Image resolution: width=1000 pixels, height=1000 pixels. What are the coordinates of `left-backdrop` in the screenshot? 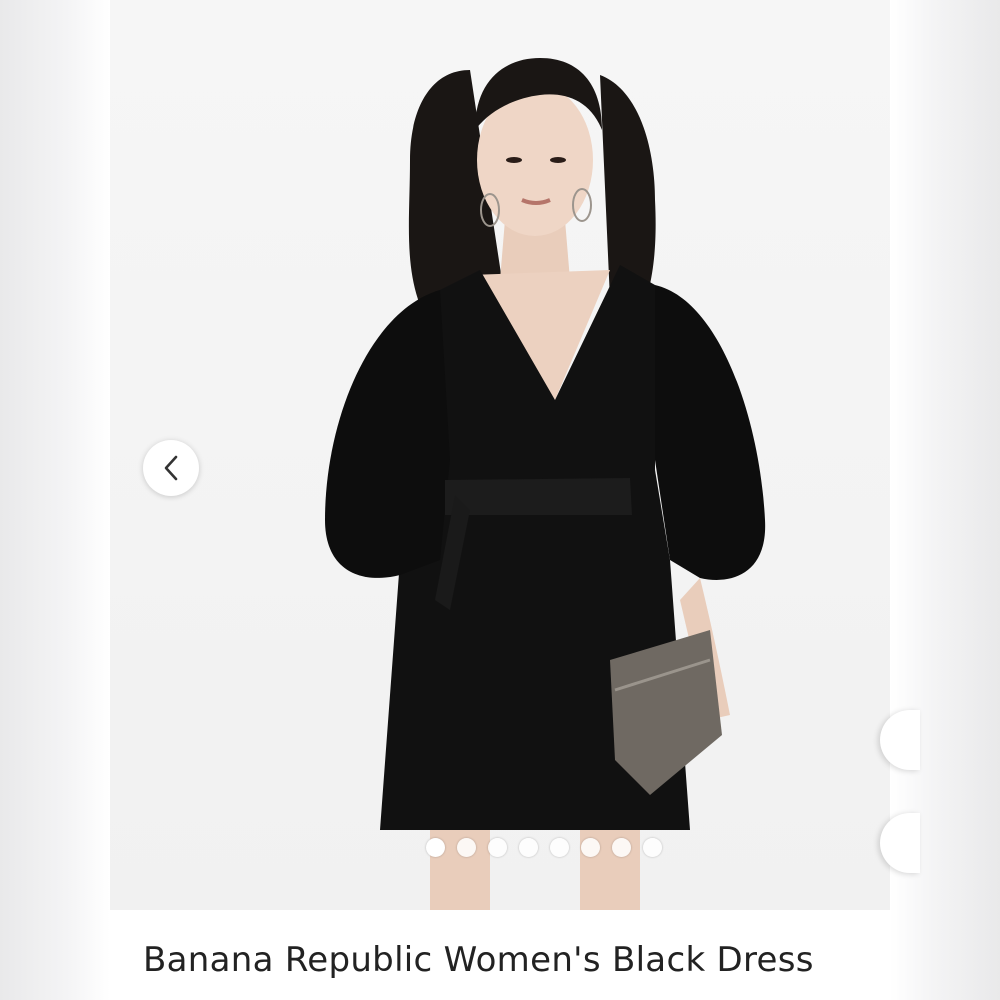 It's located at (55, 500).